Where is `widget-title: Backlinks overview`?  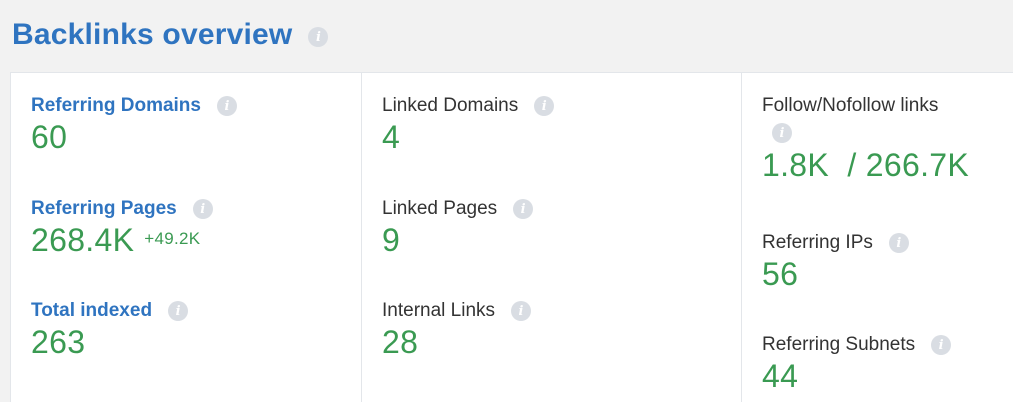 widget-title: Backlinks overview is located at coordinates (152, 34).